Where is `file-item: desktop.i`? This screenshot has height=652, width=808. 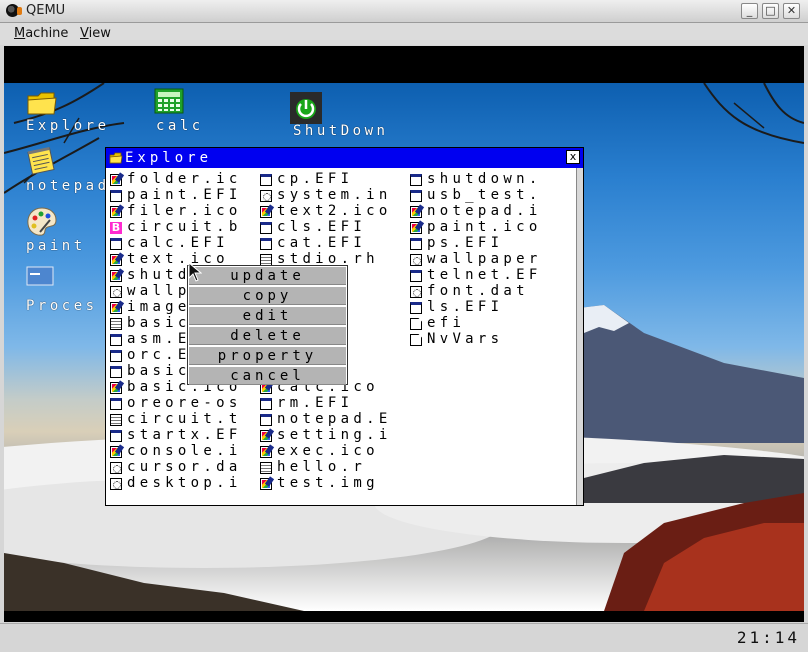
file-item: desktop.i is located at coordinates (185, 483).